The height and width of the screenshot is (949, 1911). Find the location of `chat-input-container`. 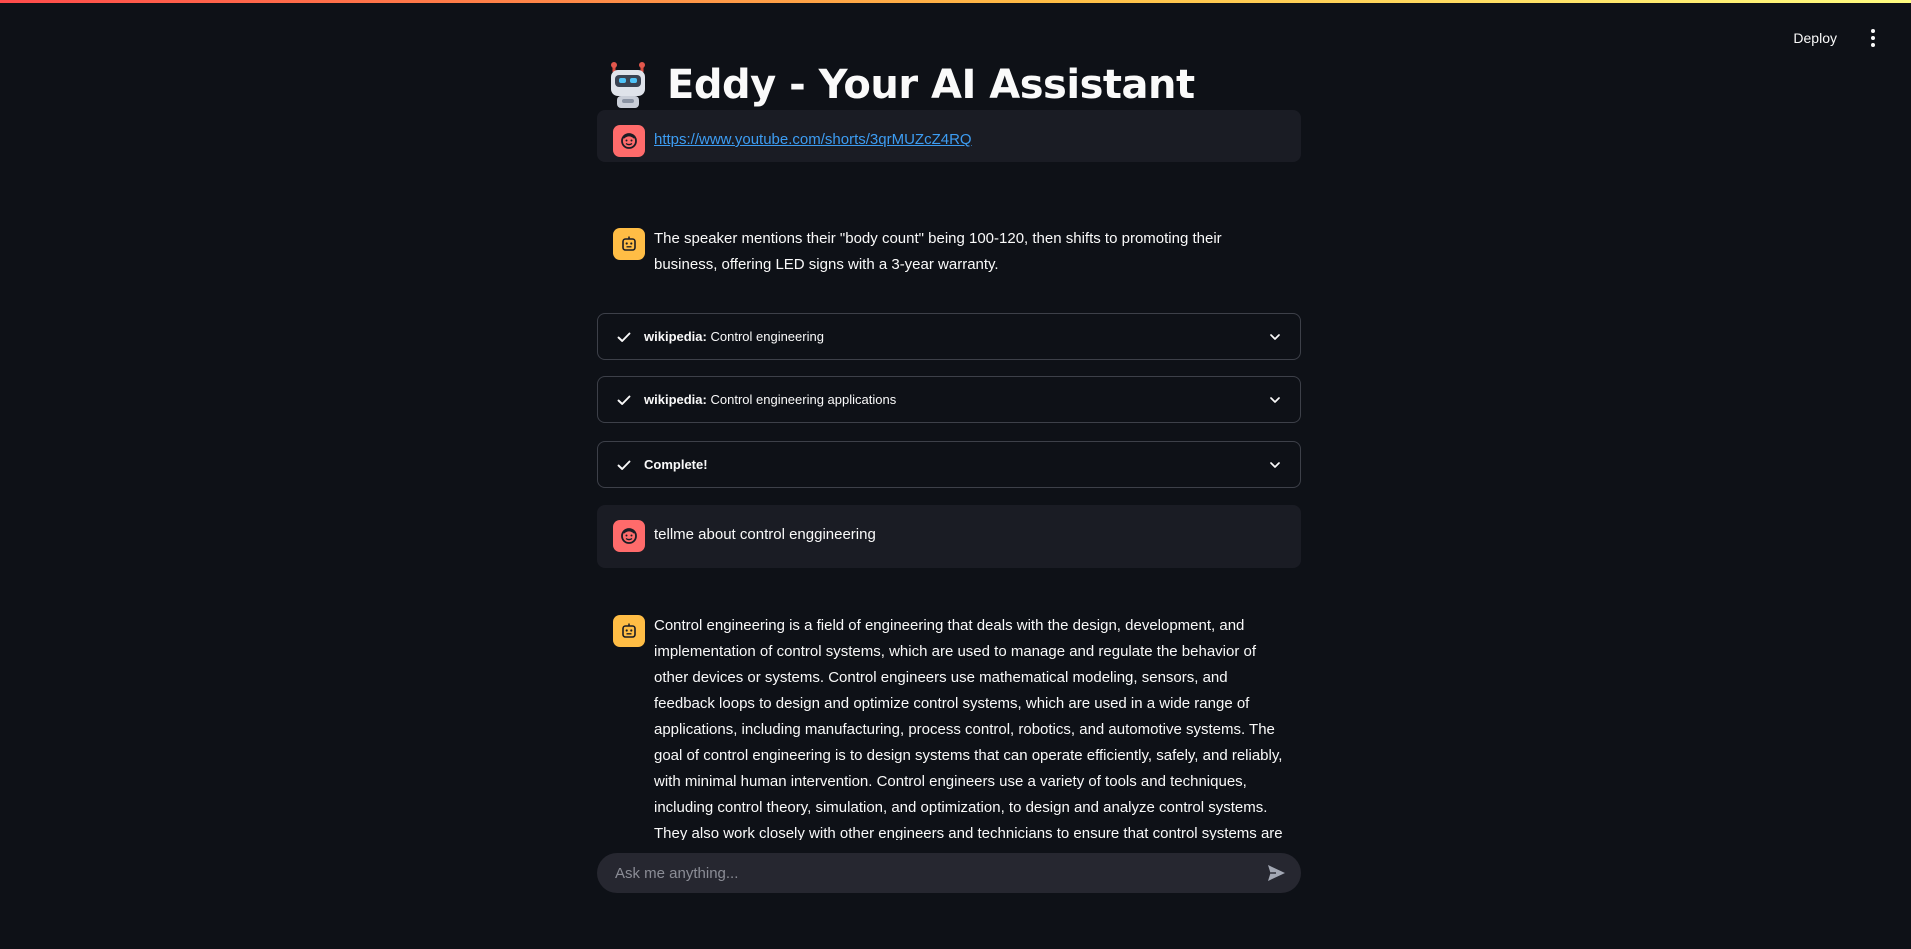

chat-input-container is located at coordinates (949, 873).